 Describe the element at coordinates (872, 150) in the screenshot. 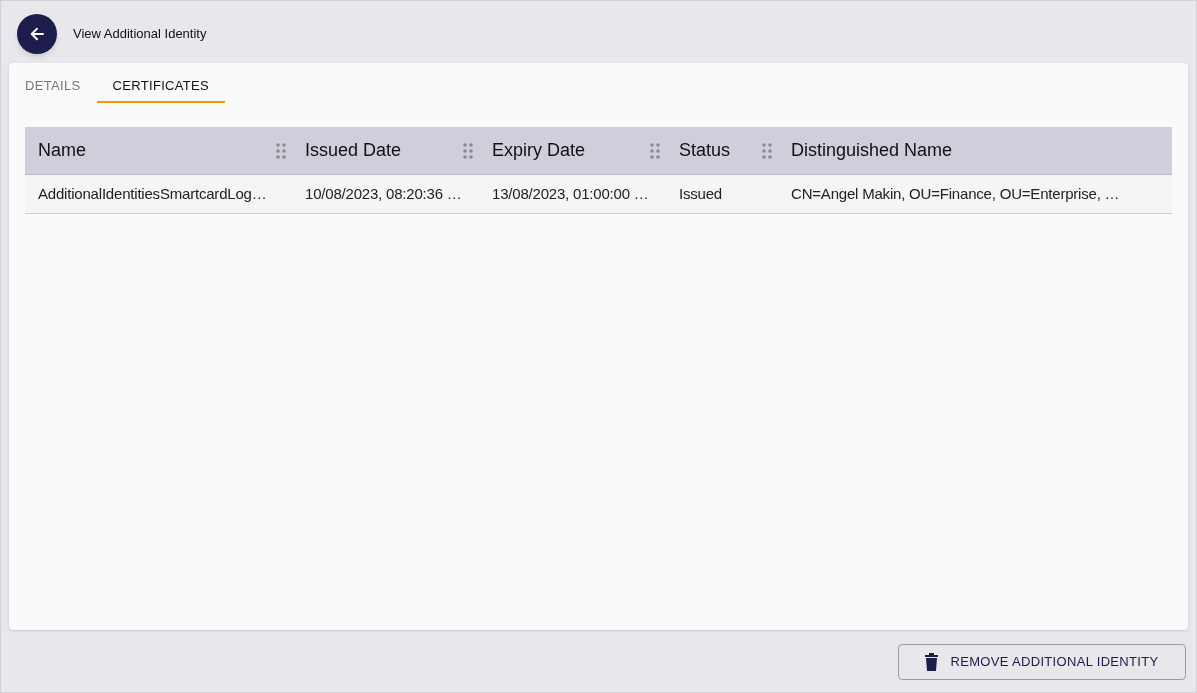

I see `column-header: Distinguished Name` at that location.